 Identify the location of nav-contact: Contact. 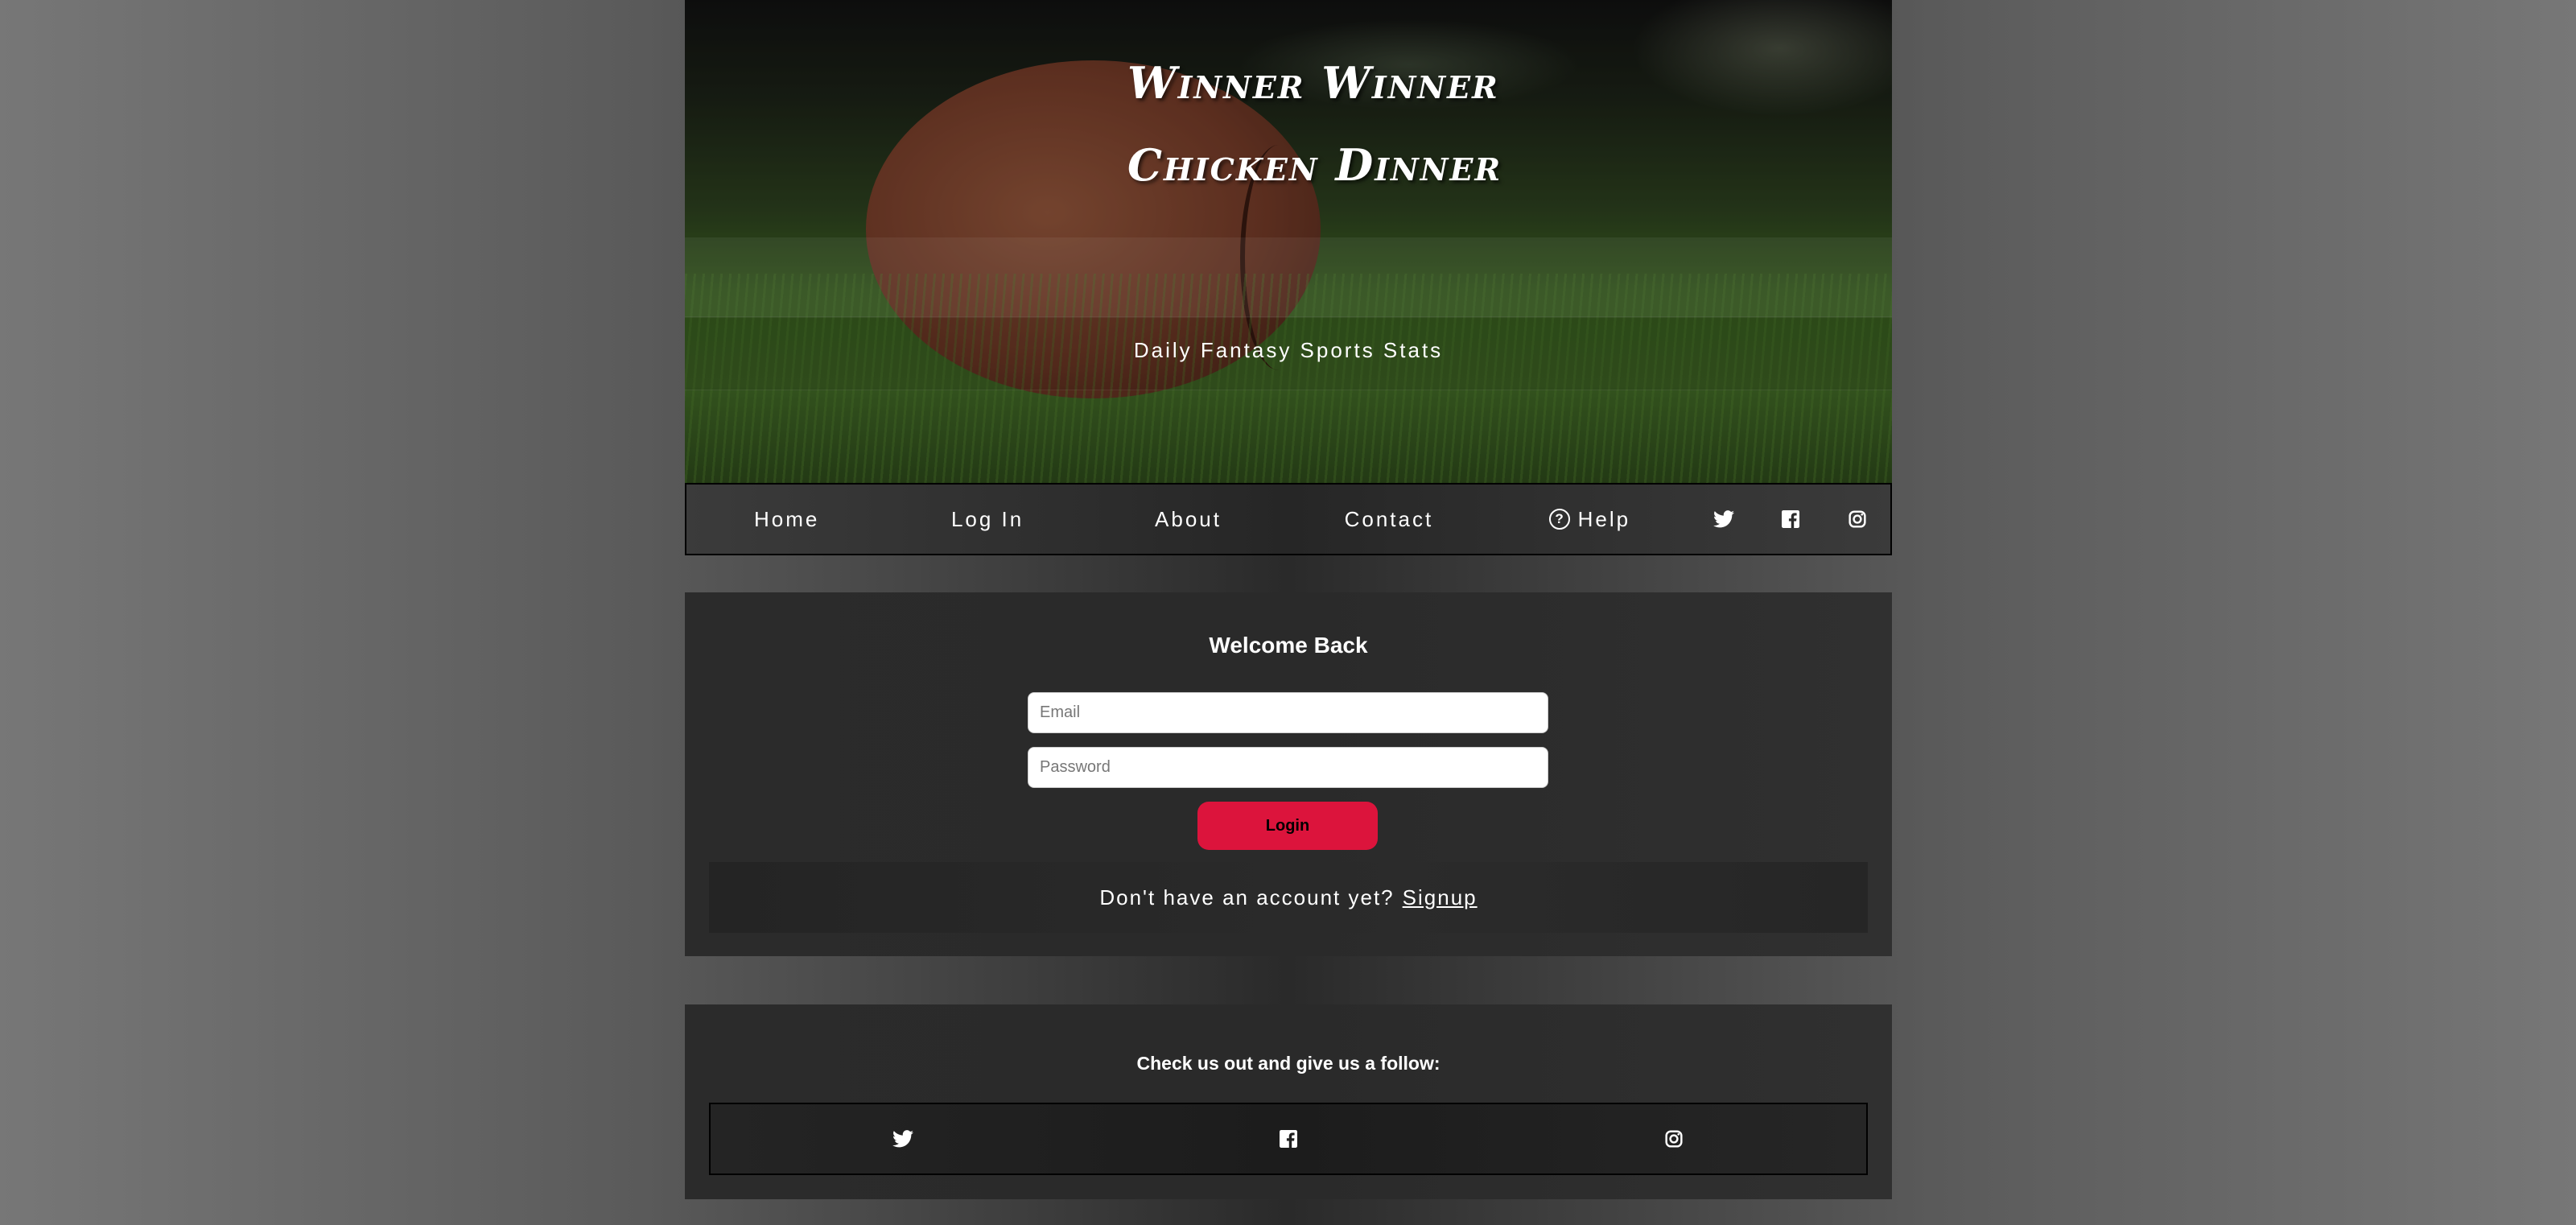
(1388, 519).